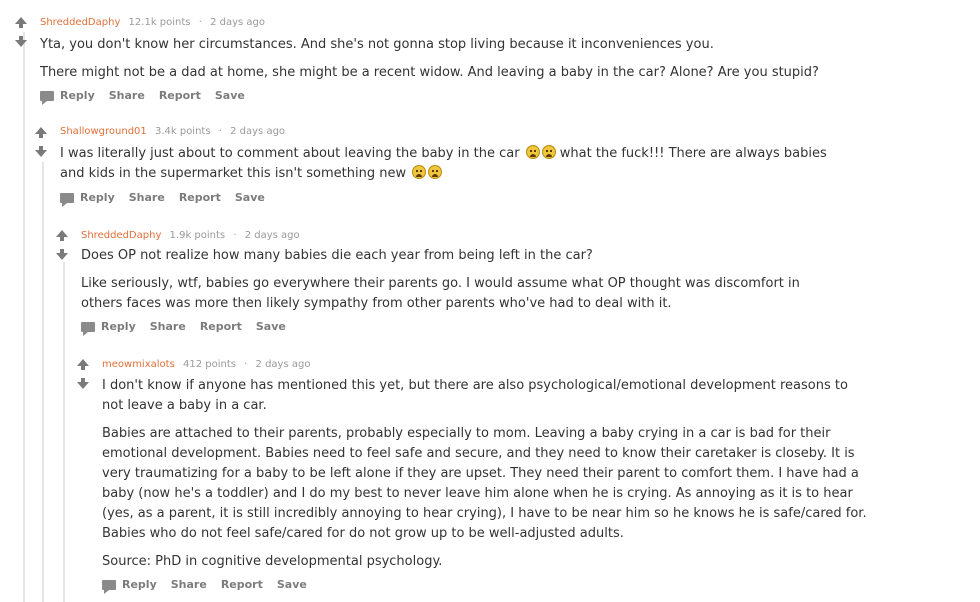 Image resolution: width=980 pixels, height=602 pixels. What do you see at coordinates (103, 131) in the screenshot?
I see `author-link: Shallowground01` at bounding box center [103, 131].